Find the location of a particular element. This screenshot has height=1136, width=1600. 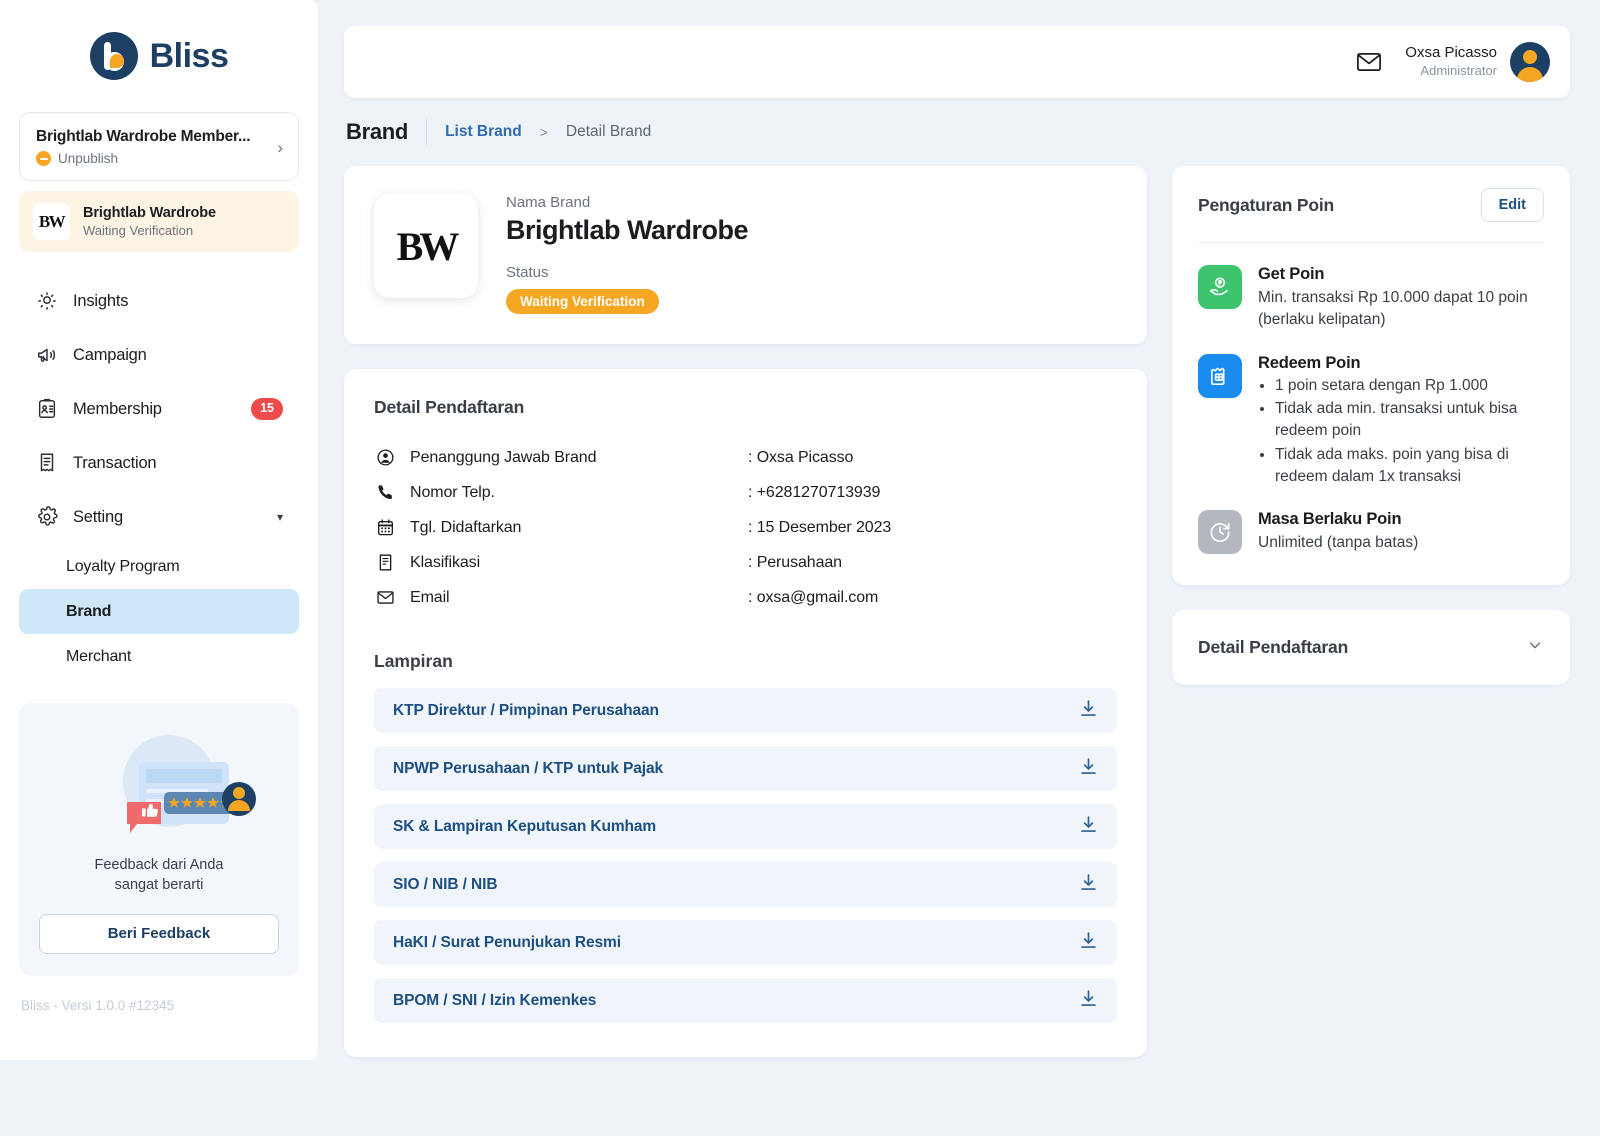

app-logo-text: Bliss is located at coordinates (189, 56).